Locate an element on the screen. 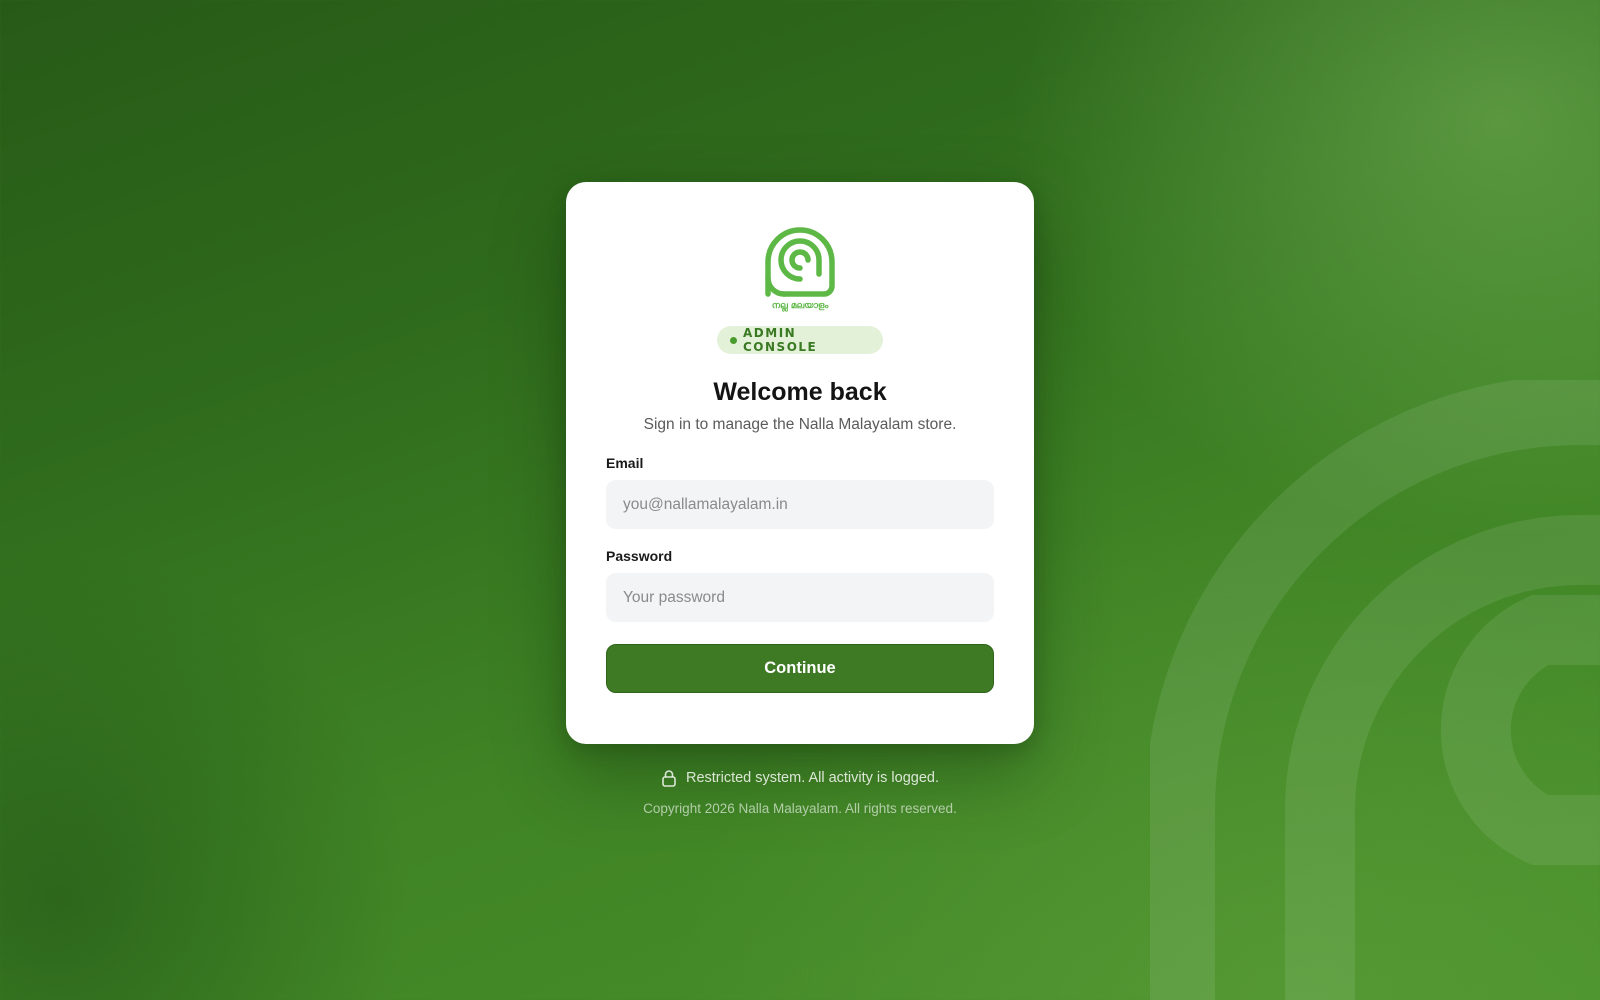 The image size is (1600, 1000). password-label: Password is located at coordinates (639, 556).